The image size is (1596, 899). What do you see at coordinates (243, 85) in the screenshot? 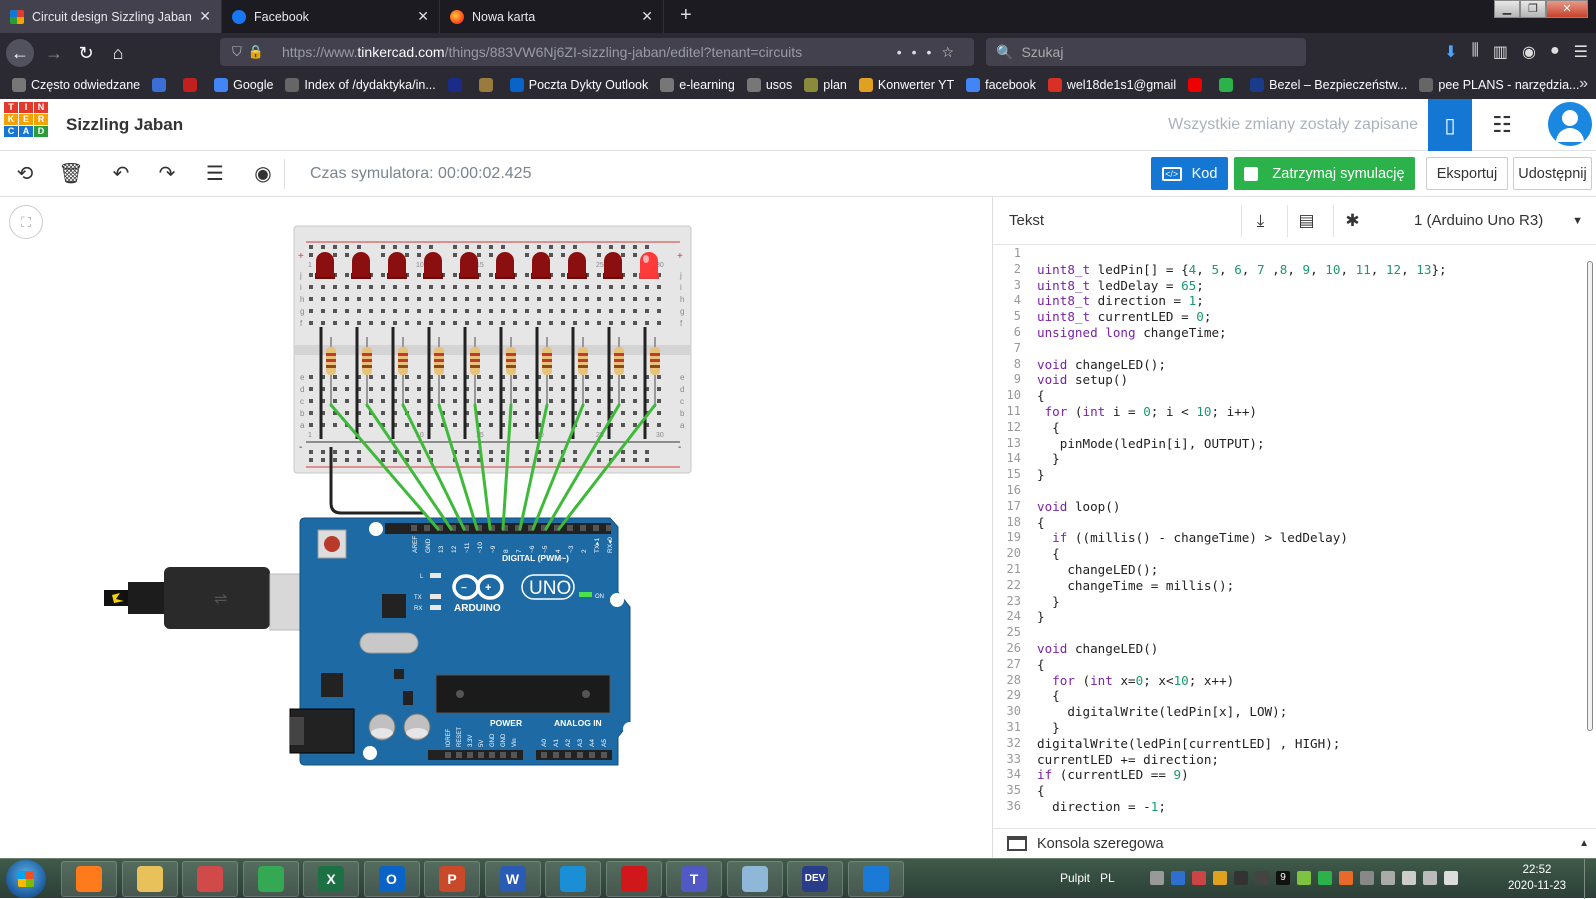
I see `bookmark-item: Google` at bounding box center [243, 85].